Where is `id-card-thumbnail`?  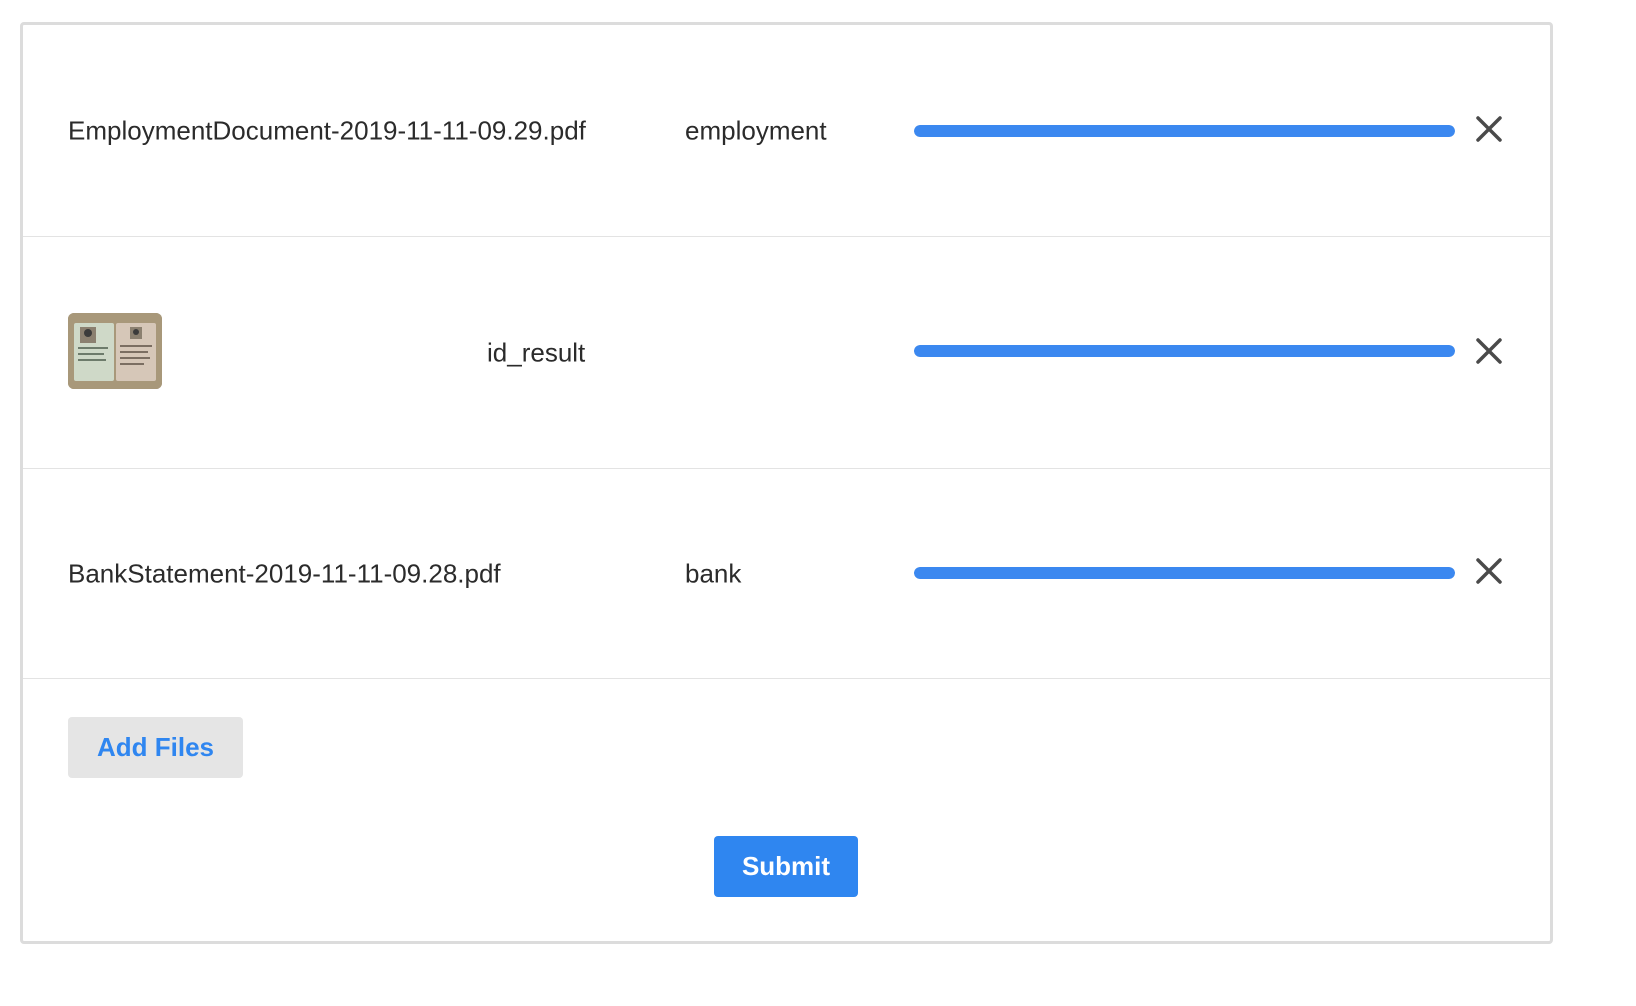 id-card-thumbnail is located at coordinates (115, 351).